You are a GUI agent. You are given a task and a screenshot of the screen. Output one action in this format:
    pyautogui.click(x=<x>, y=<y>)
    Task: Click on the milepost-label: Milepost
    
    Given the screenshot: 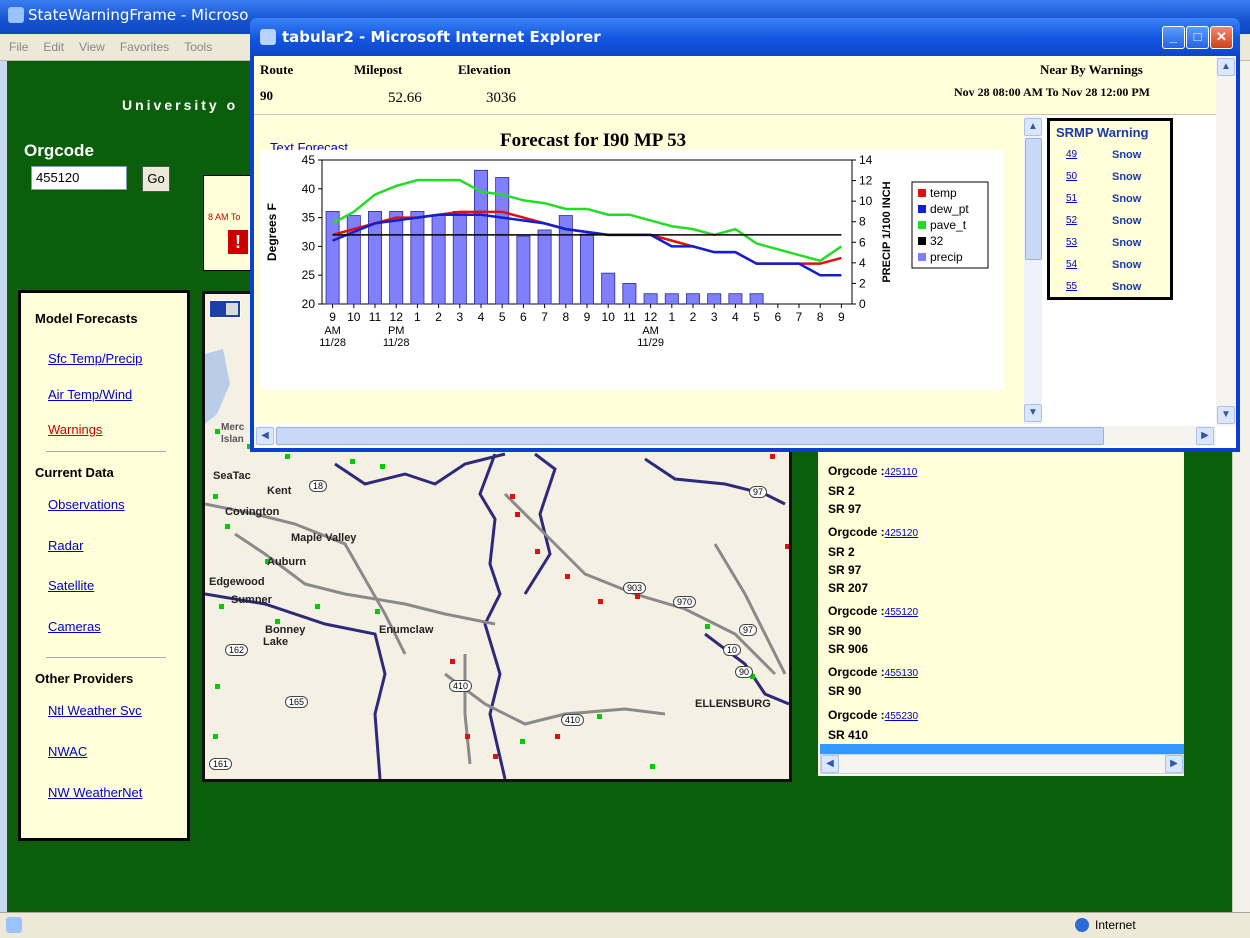 What is the action you would take?
    pyautogui.click(x=378, y=69)
    